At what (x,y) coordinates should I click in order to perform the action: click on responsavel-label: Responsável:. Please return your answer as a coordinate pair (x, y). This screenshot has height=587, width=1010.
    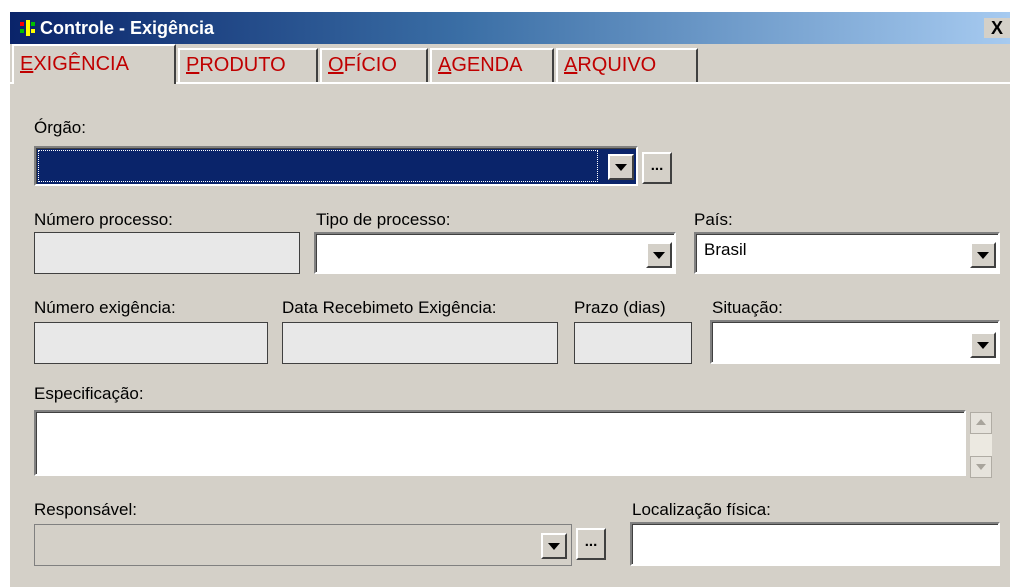
    Looking at the image, I should click on (86, 509).